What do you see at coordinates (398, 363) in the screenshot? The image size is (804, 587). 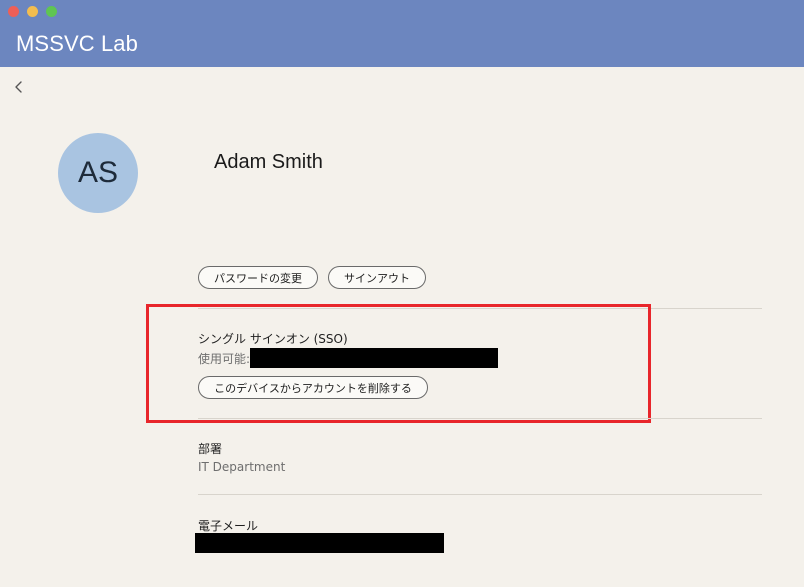 I see `highlight-box` at bounding box center [398, 363].